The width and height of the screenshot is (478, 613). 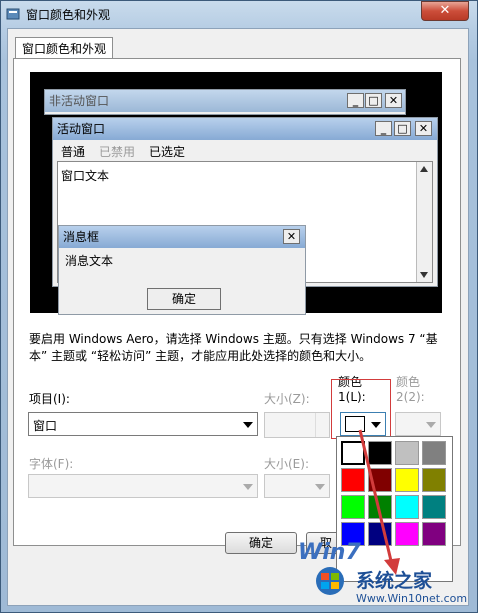 I want to click on active-minimize-icon: _, so click(x=383, y=128).